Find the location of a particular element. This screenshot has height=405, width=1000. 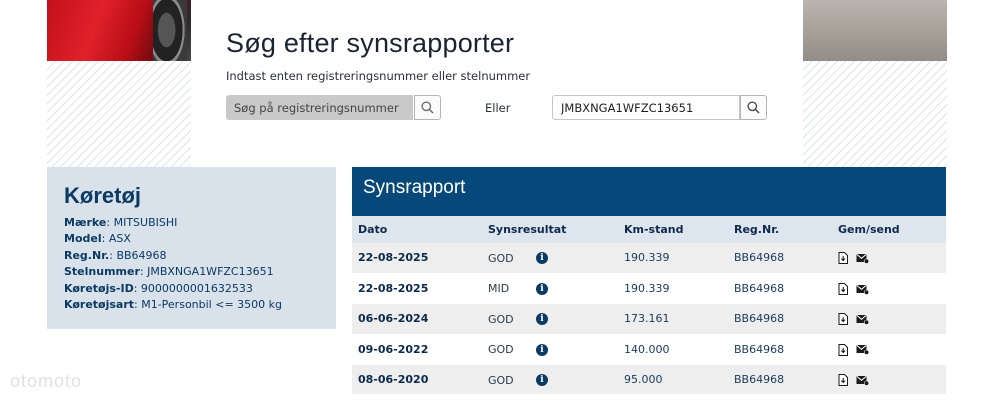

result-text: MID is located at coordinates (499, 289).